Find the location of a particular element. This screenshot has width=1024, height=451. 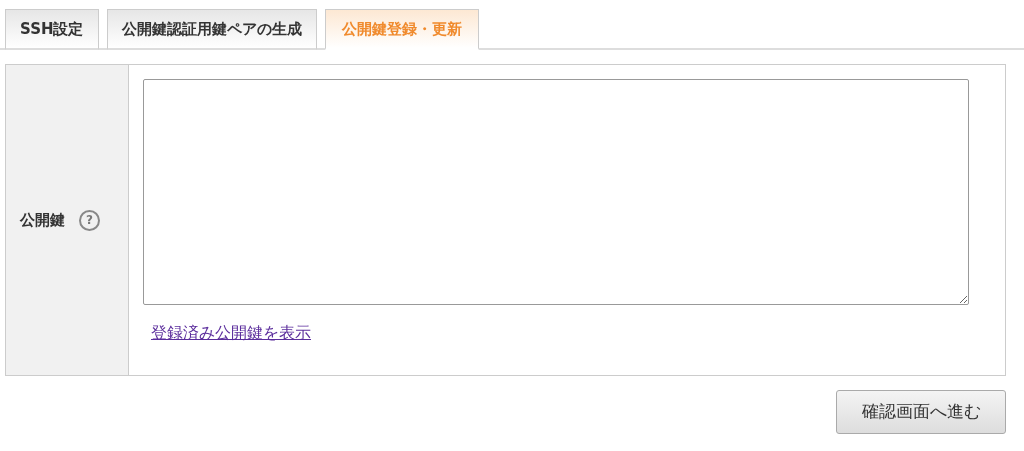

help-icon: ? is located at coordinates (89, 220).